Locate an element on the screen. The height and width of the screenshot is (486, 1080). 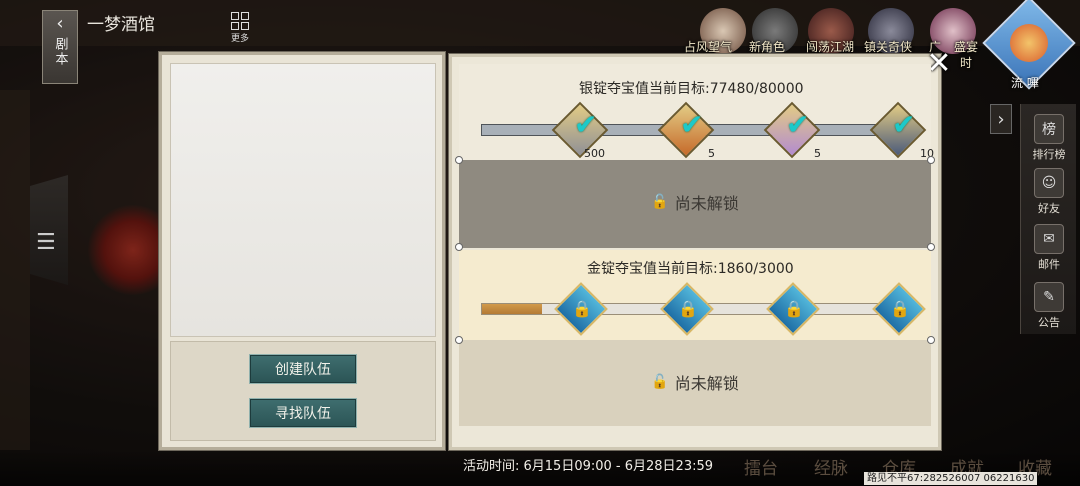
player-id-text: 路见不平67:282526007 06221630 is located at coordinates (951, 478).